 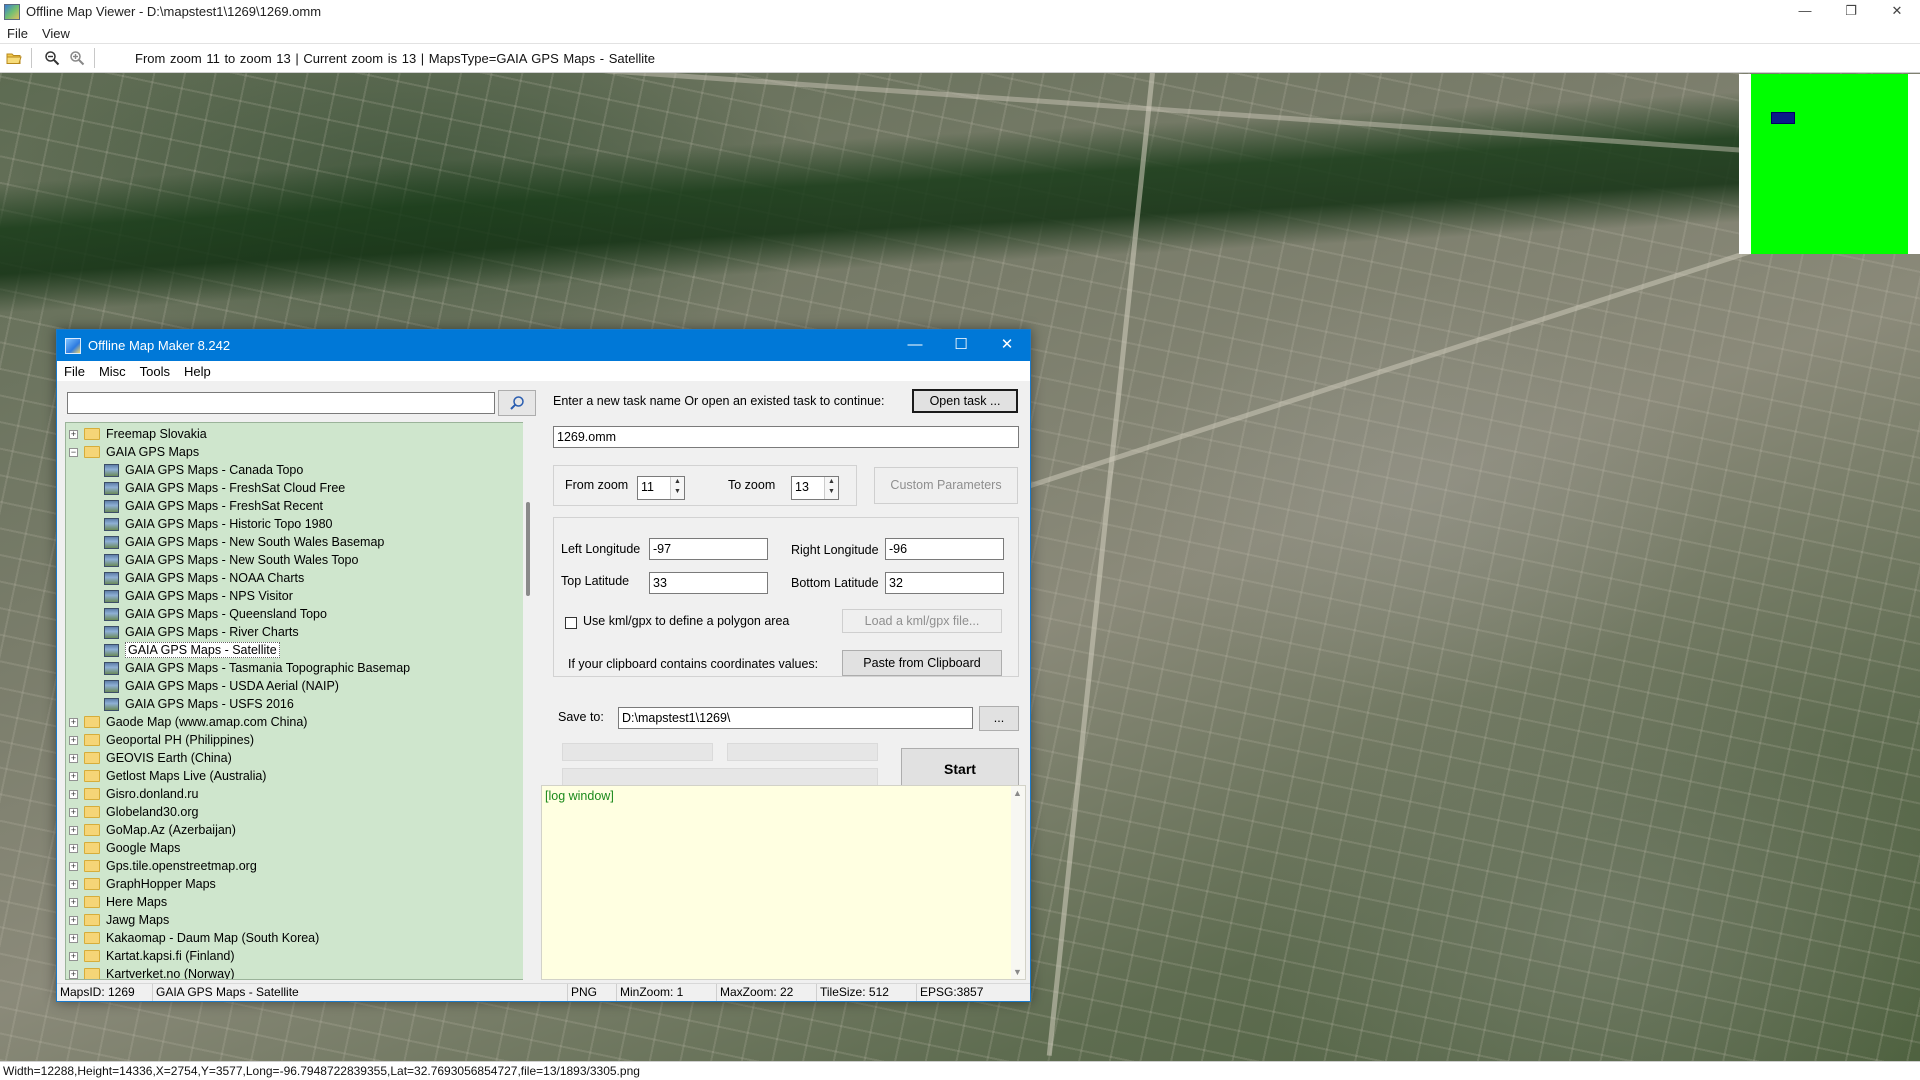 I want to click on to-zoom-stepper-icon: ▲ ▼, so click(x=831, y=488).